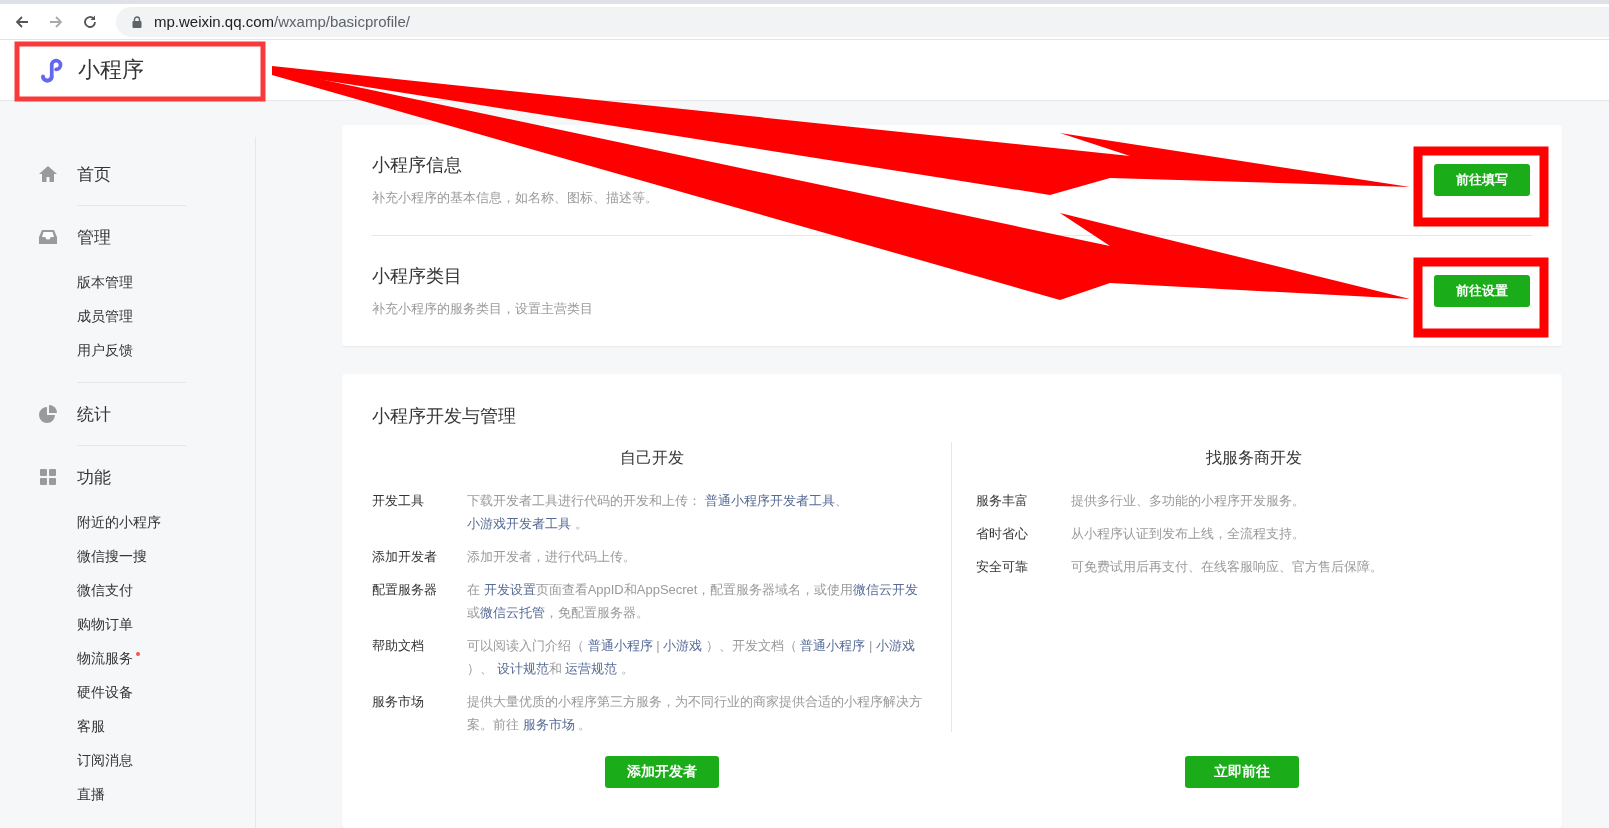 The height and width of the screenshot is (828, 1609). What do you see at coordinates (1227, 567) in the screenshot?
I see `row-description: 可免费试用后再支付、在线客服响应、官方售后保障。` at bounding box center [1227, 567].